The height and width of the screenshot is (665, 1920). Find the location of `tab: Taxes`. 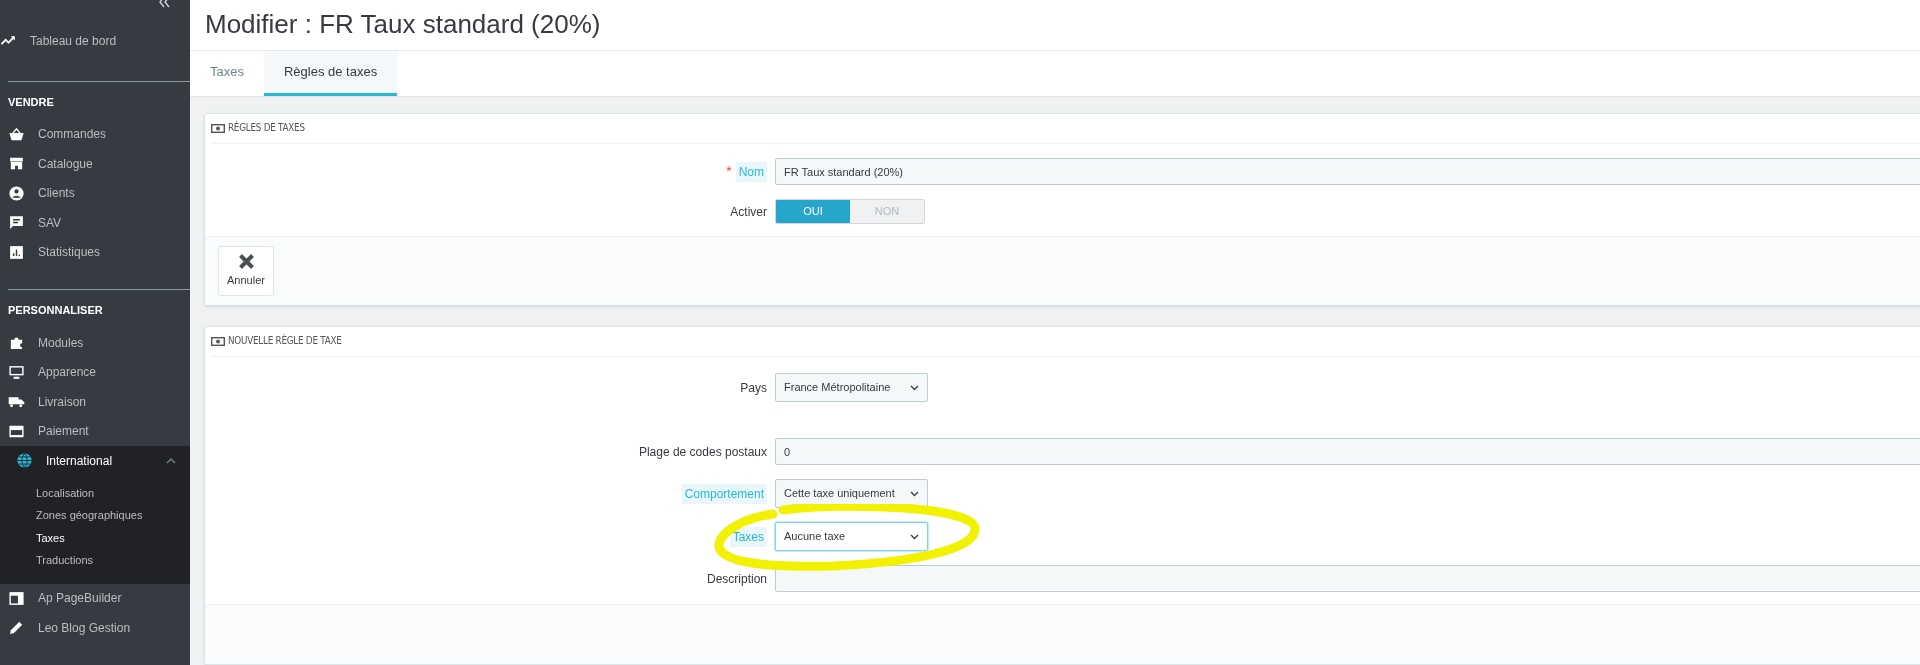

tab: Taxes is located at coordinates (227, 73).